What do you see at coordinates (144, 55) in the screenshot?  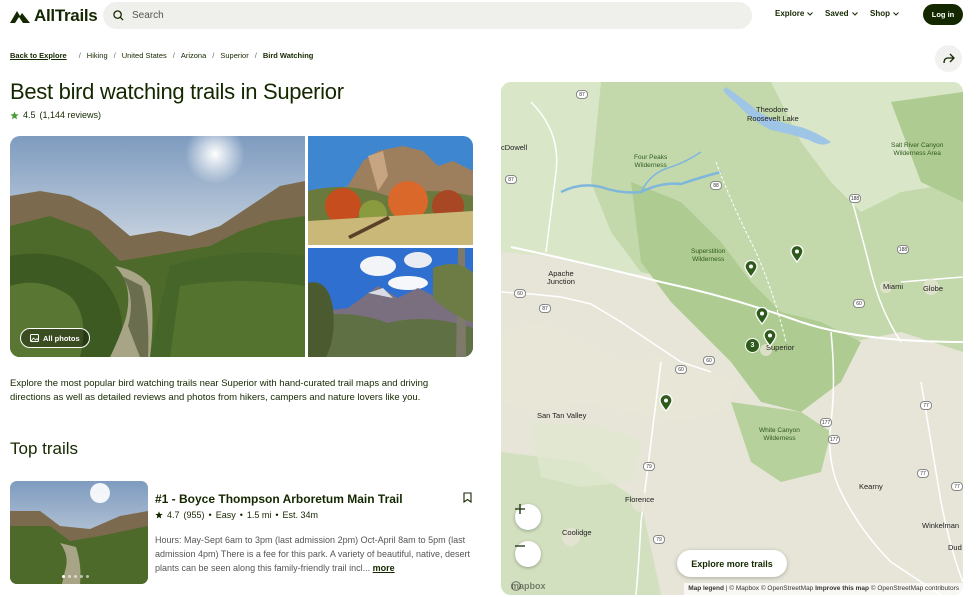 I see `breadcrumb-item-united-states: United States` at bounding box center [144, 55].